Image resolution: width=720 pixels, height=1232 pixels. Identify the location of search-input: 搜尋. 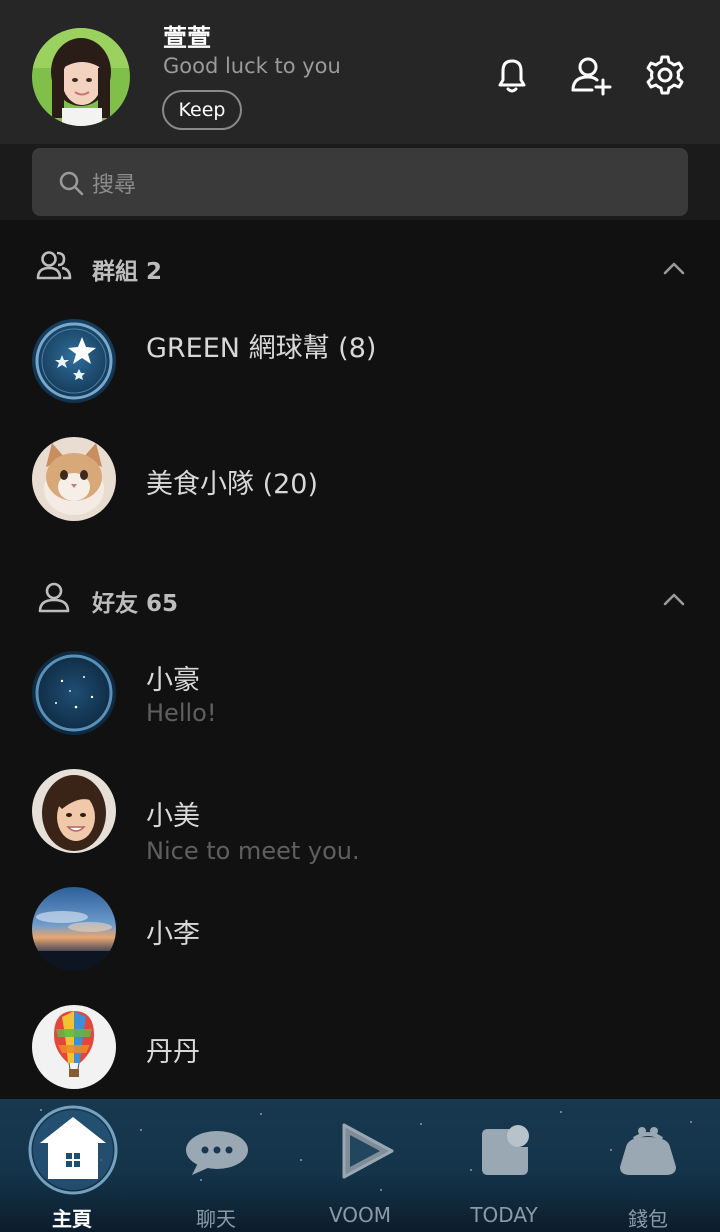
(360, 182).